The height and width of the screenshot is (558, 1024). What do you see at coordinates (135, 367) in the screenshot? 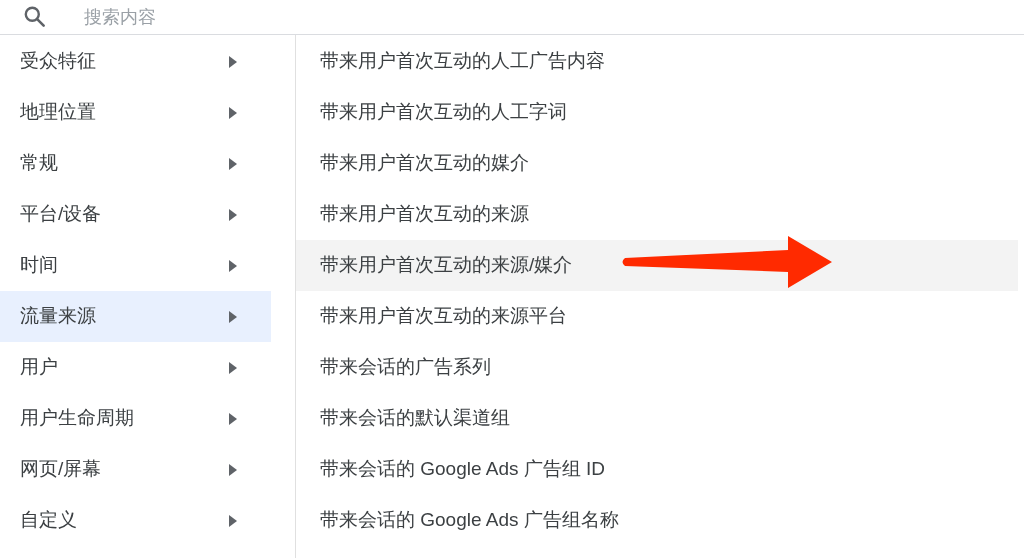
I see `category-item: 用户` at bounding box center [135, 367].